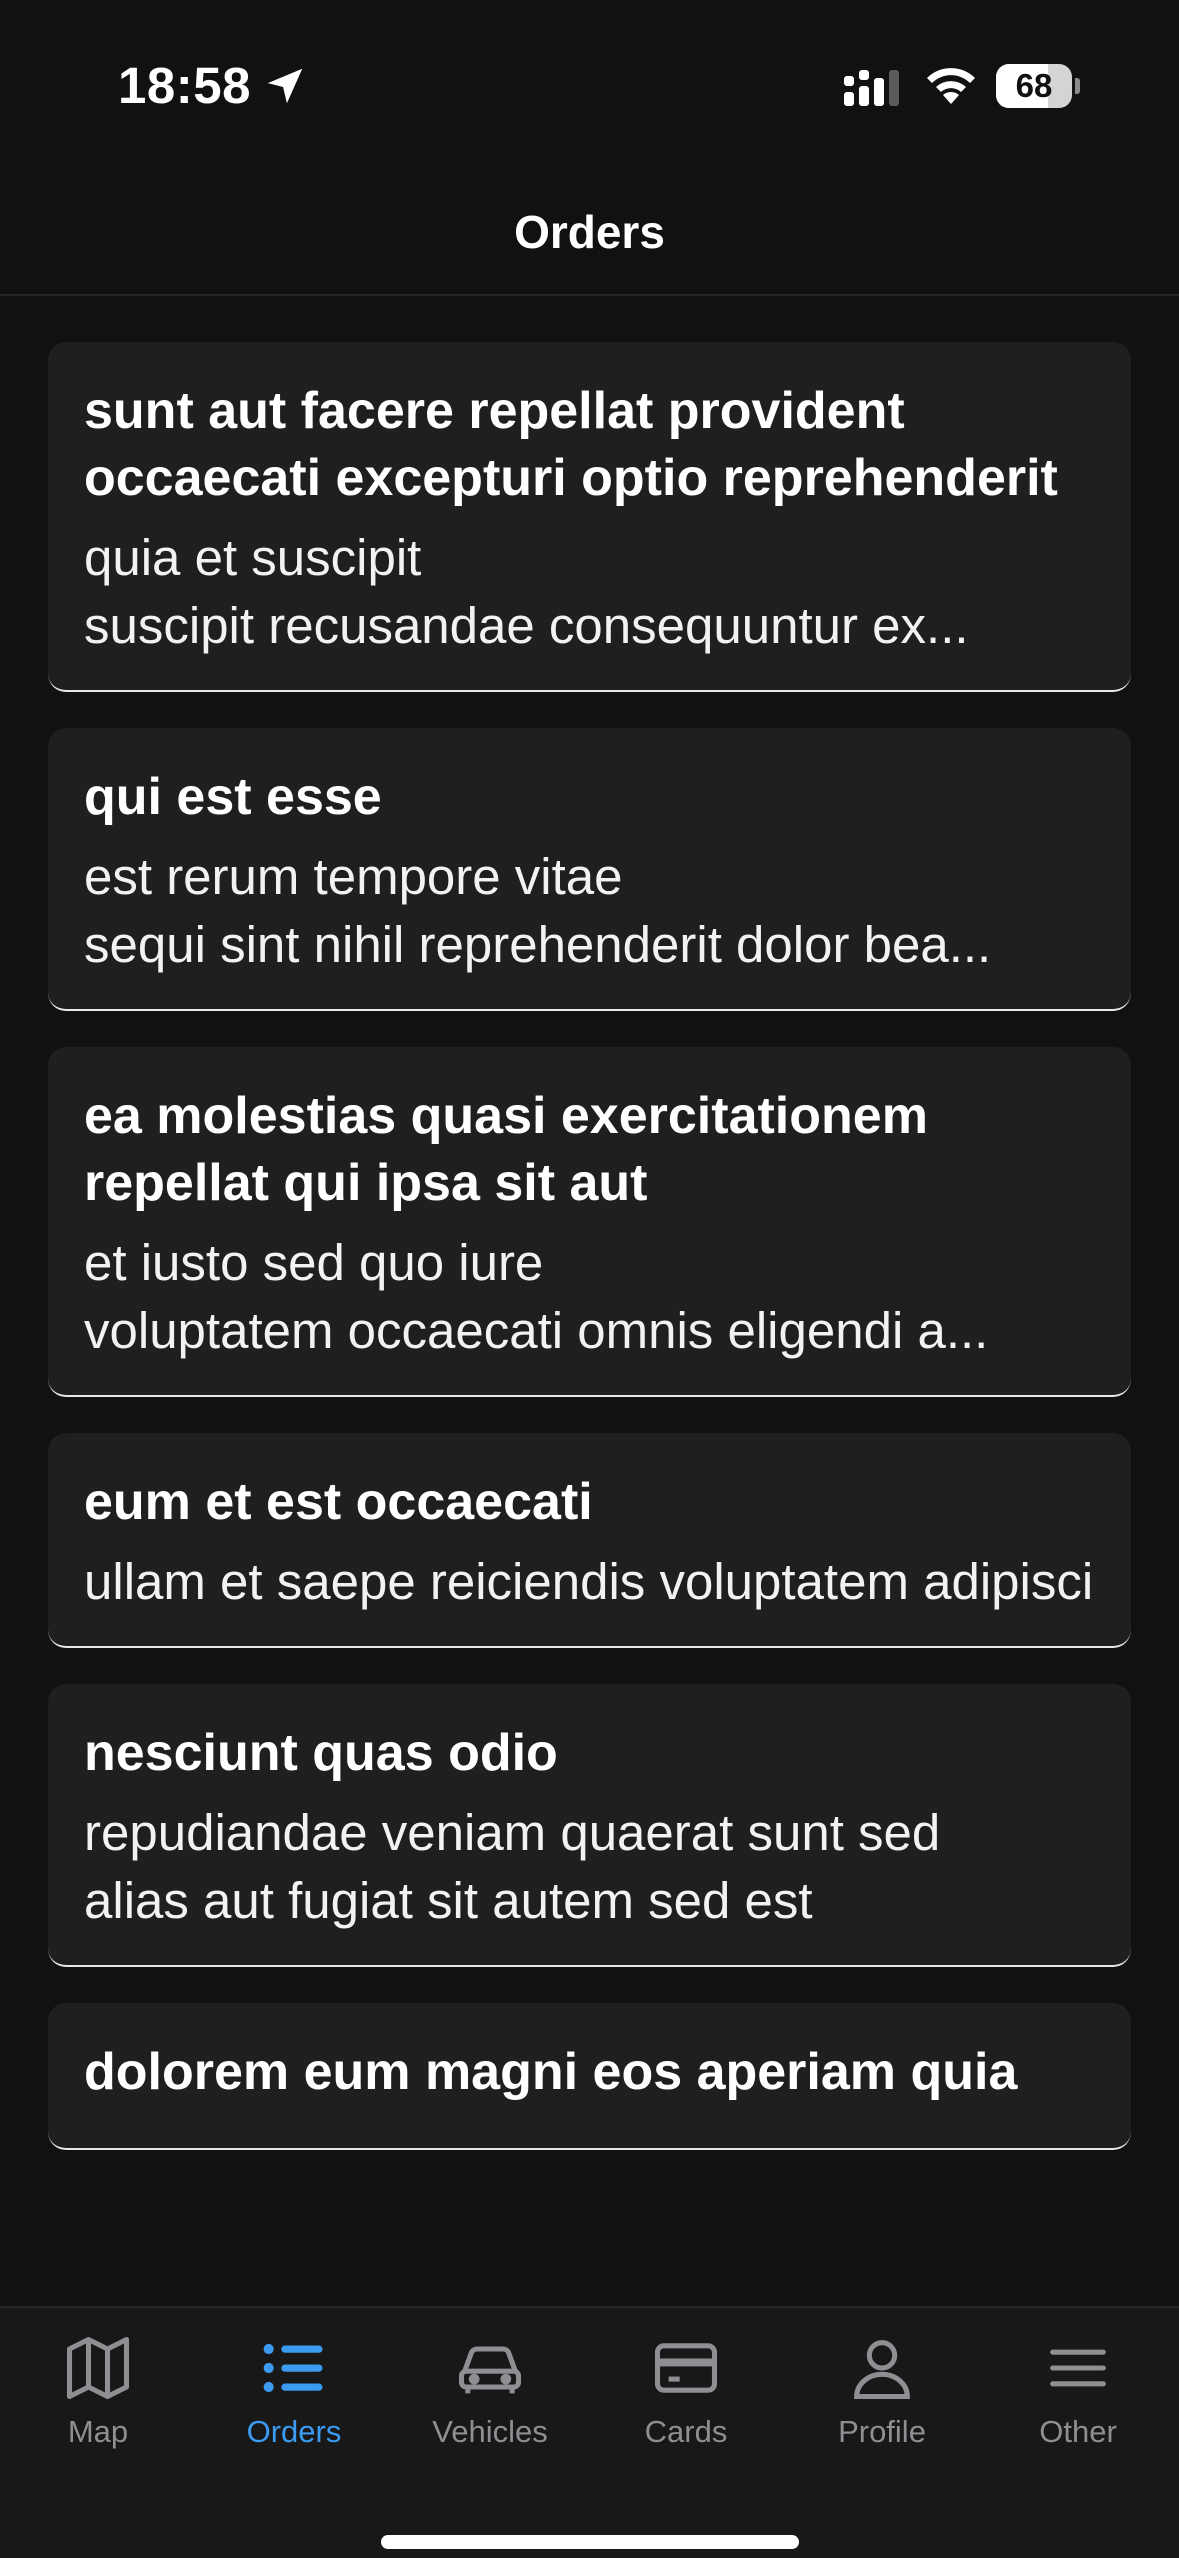  Describe the element at coordinates (321, 1753) in the screenshot. I see `order-title: nesciunt quas odio` at that location.